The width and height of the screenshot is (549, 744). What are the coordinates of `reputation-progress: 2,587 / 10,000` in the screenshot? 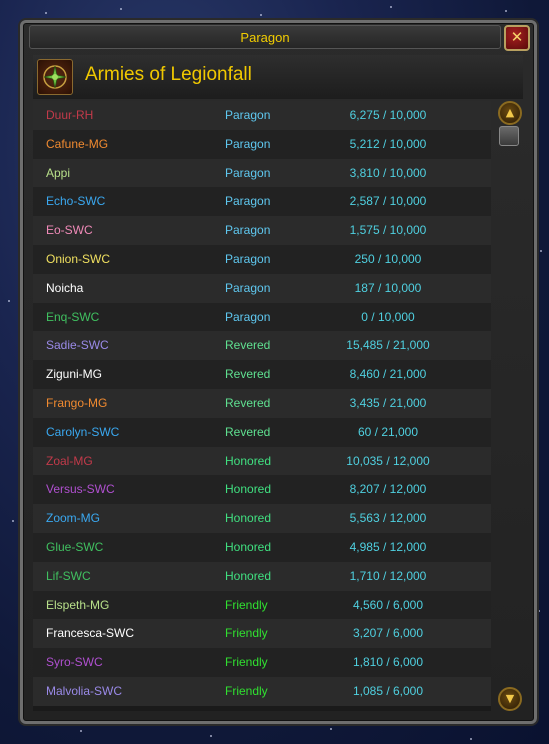 It's located at (388, 201).